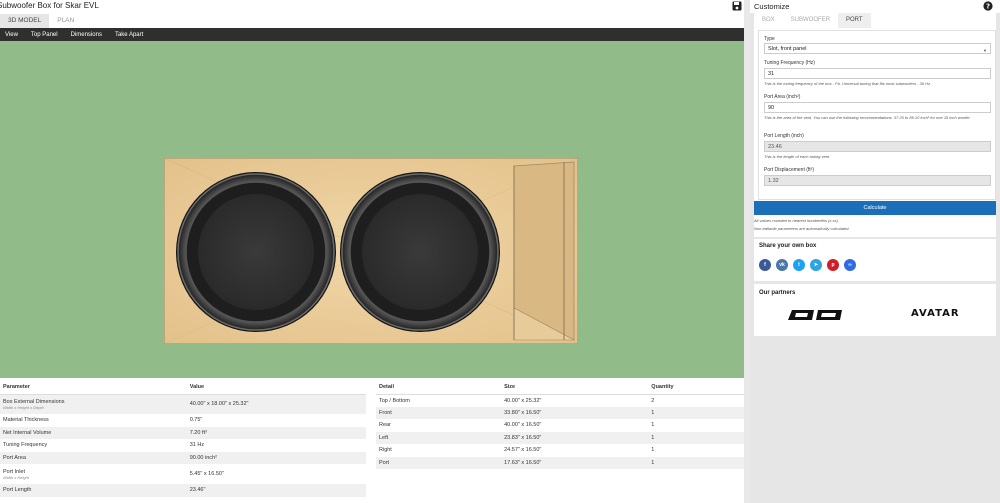 The width and height of the screenshot is (1000, 503). What do you see at coordinates (833, 265) in the screenshot?
I see `pinterest-icon: p` at bounding box center [833, 265].